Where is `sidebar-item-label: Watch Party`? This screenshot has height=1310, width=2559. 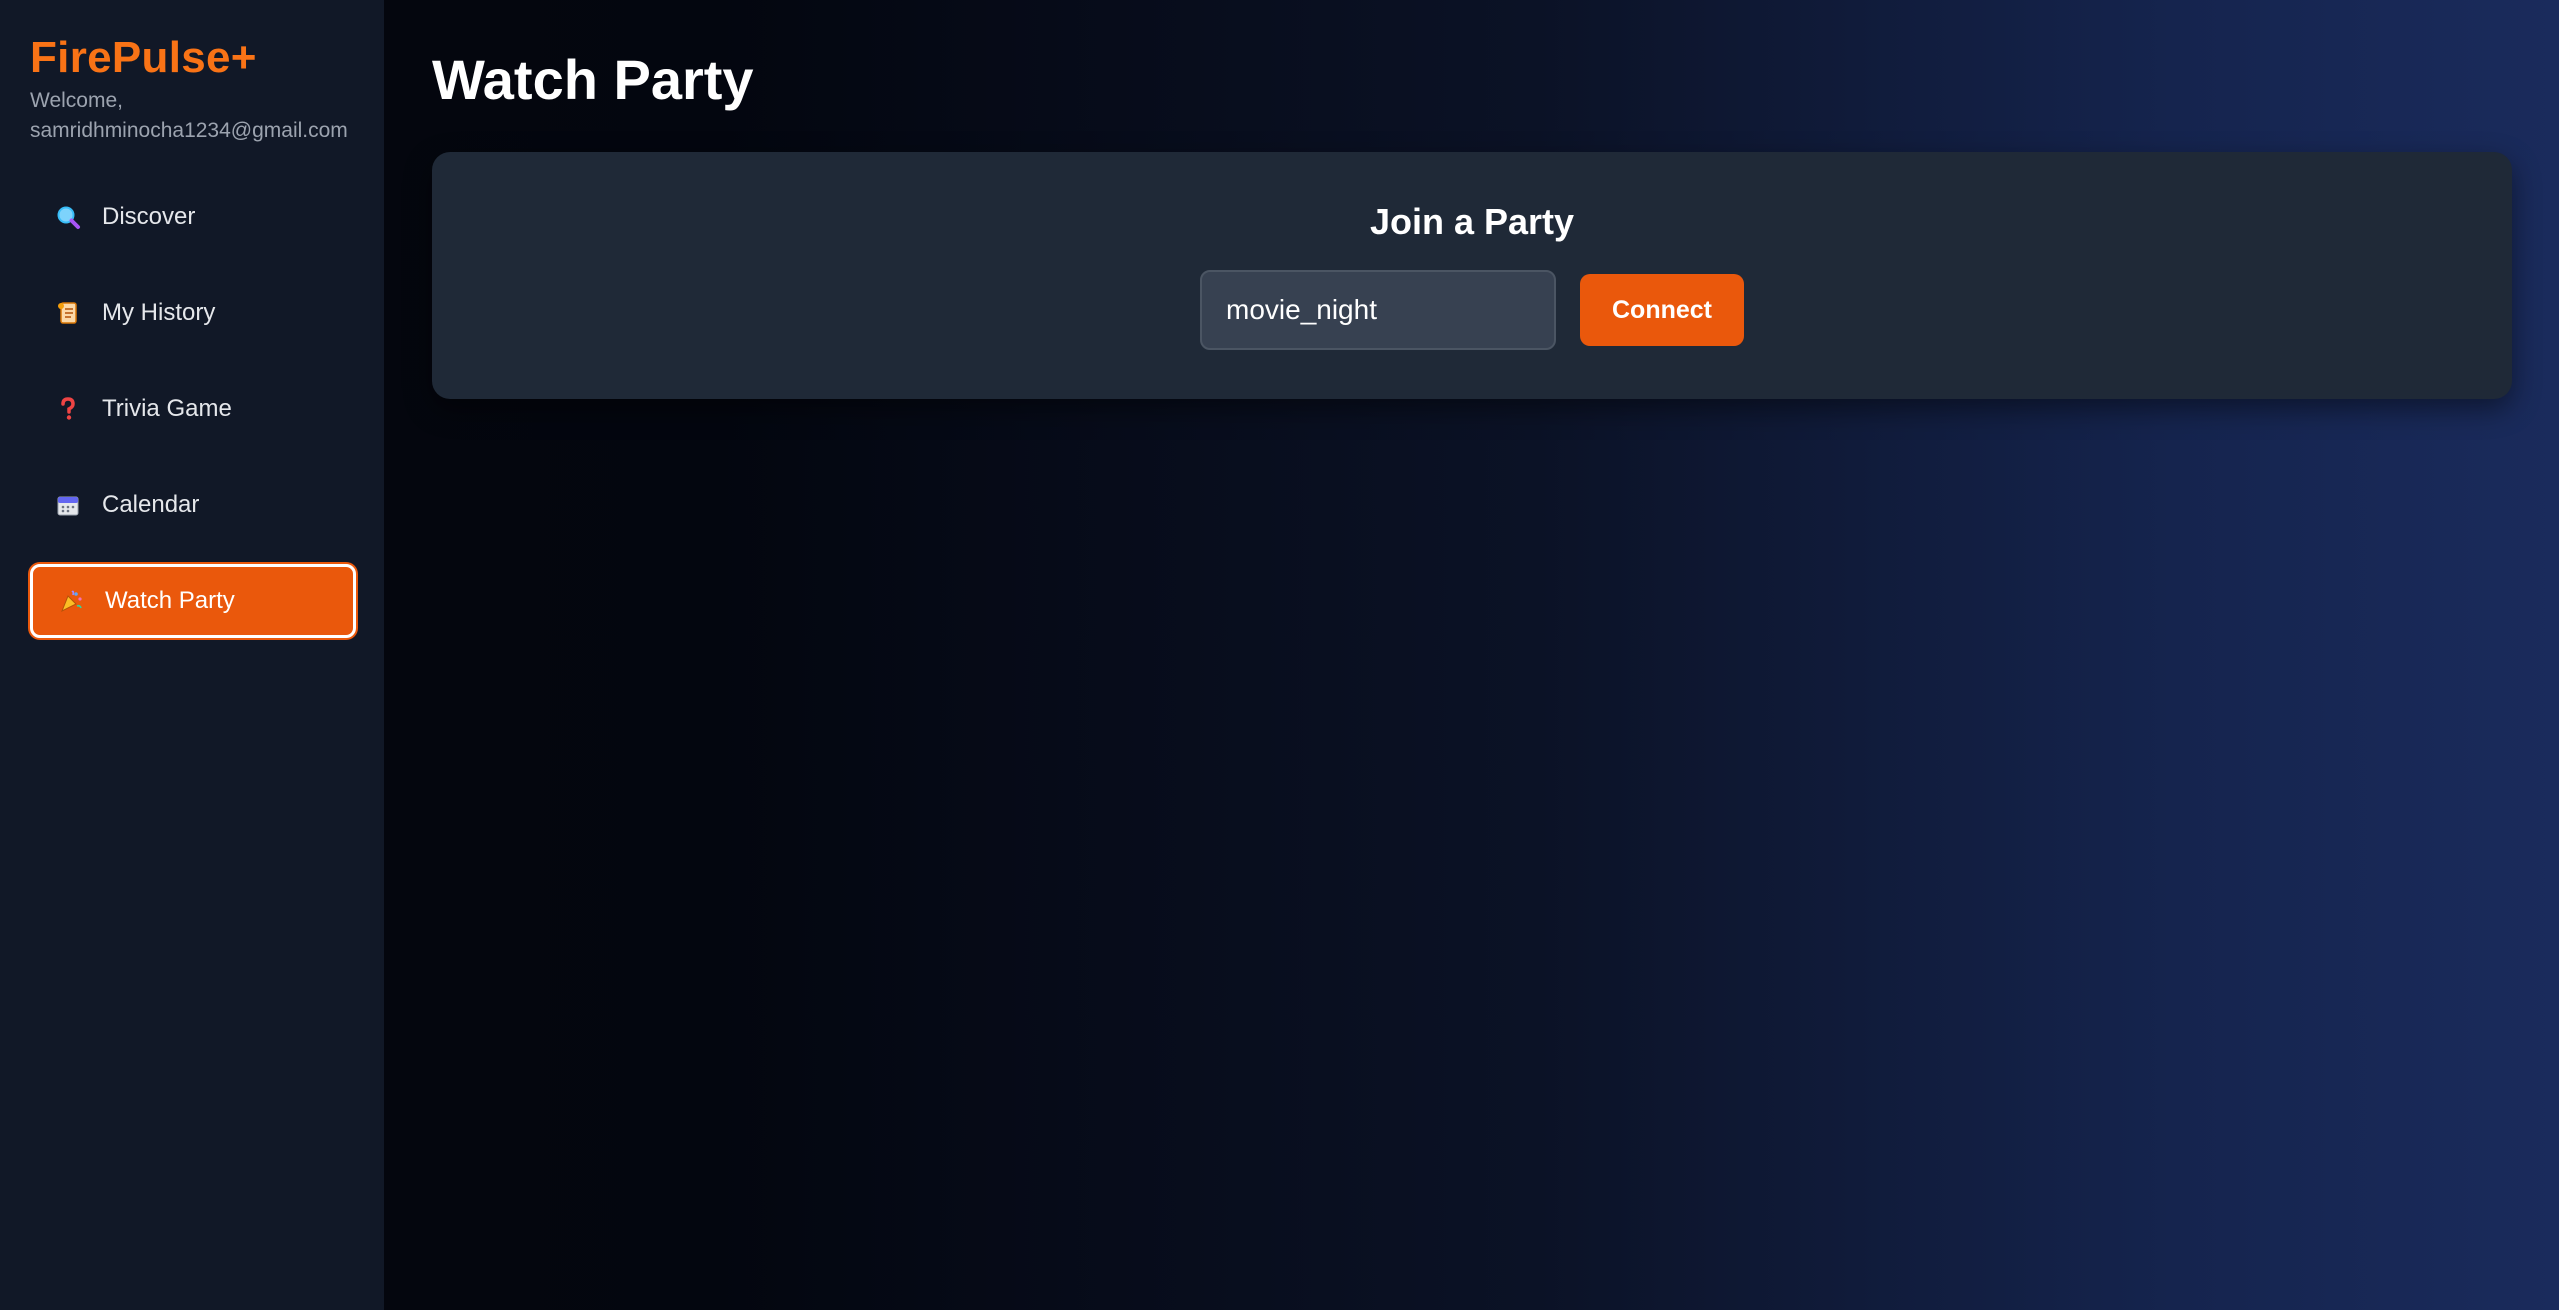 sidebar-item-label: Watch Party is located at coordinates (170, 600).